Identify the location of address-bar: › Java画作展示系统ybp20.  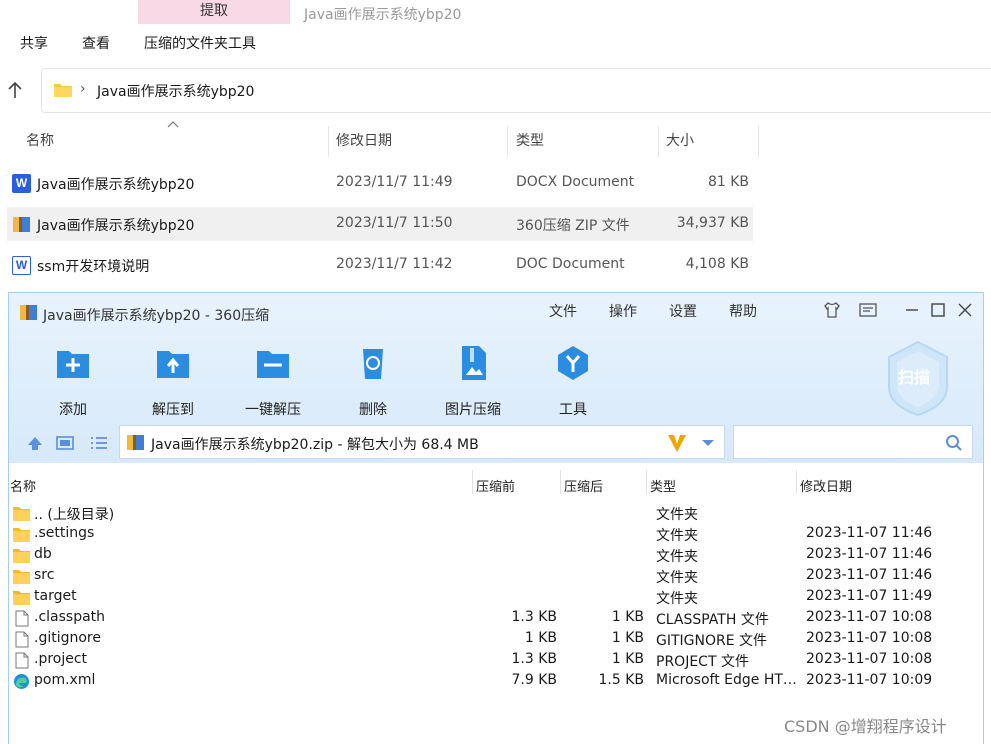
(516, 90).